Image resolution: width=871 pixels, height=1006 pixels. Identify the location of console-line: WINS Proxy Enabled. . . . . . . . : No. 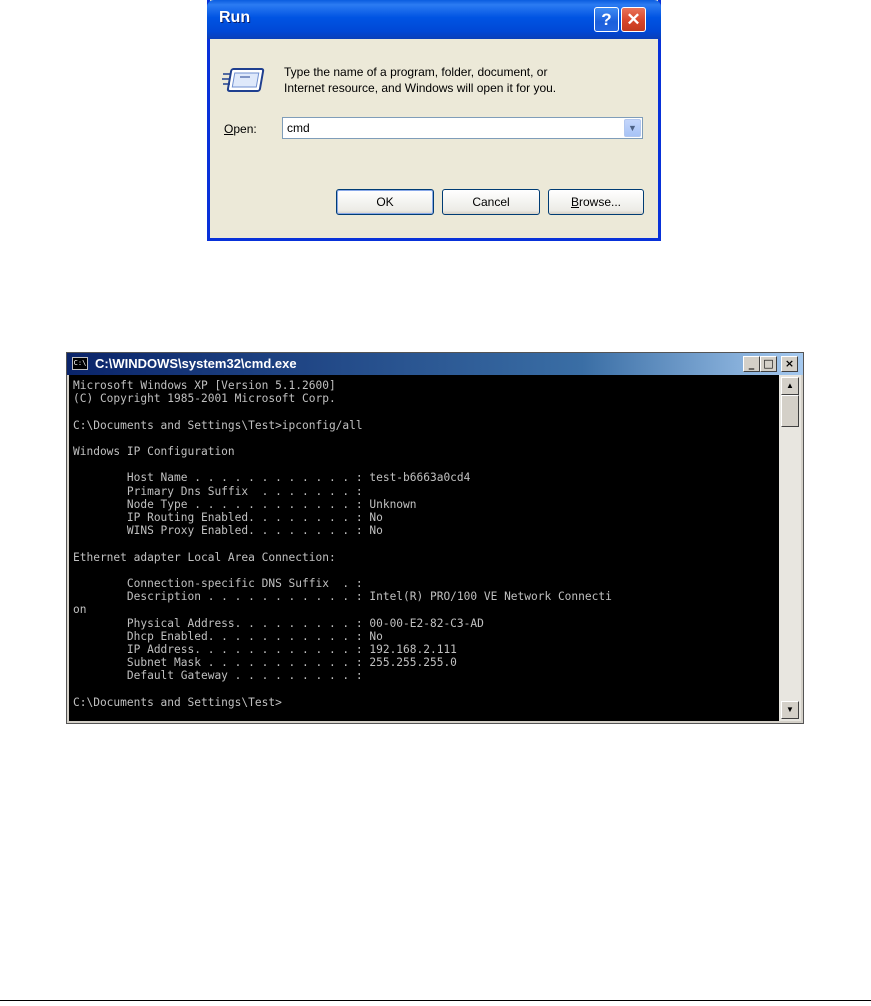
(254, 531).